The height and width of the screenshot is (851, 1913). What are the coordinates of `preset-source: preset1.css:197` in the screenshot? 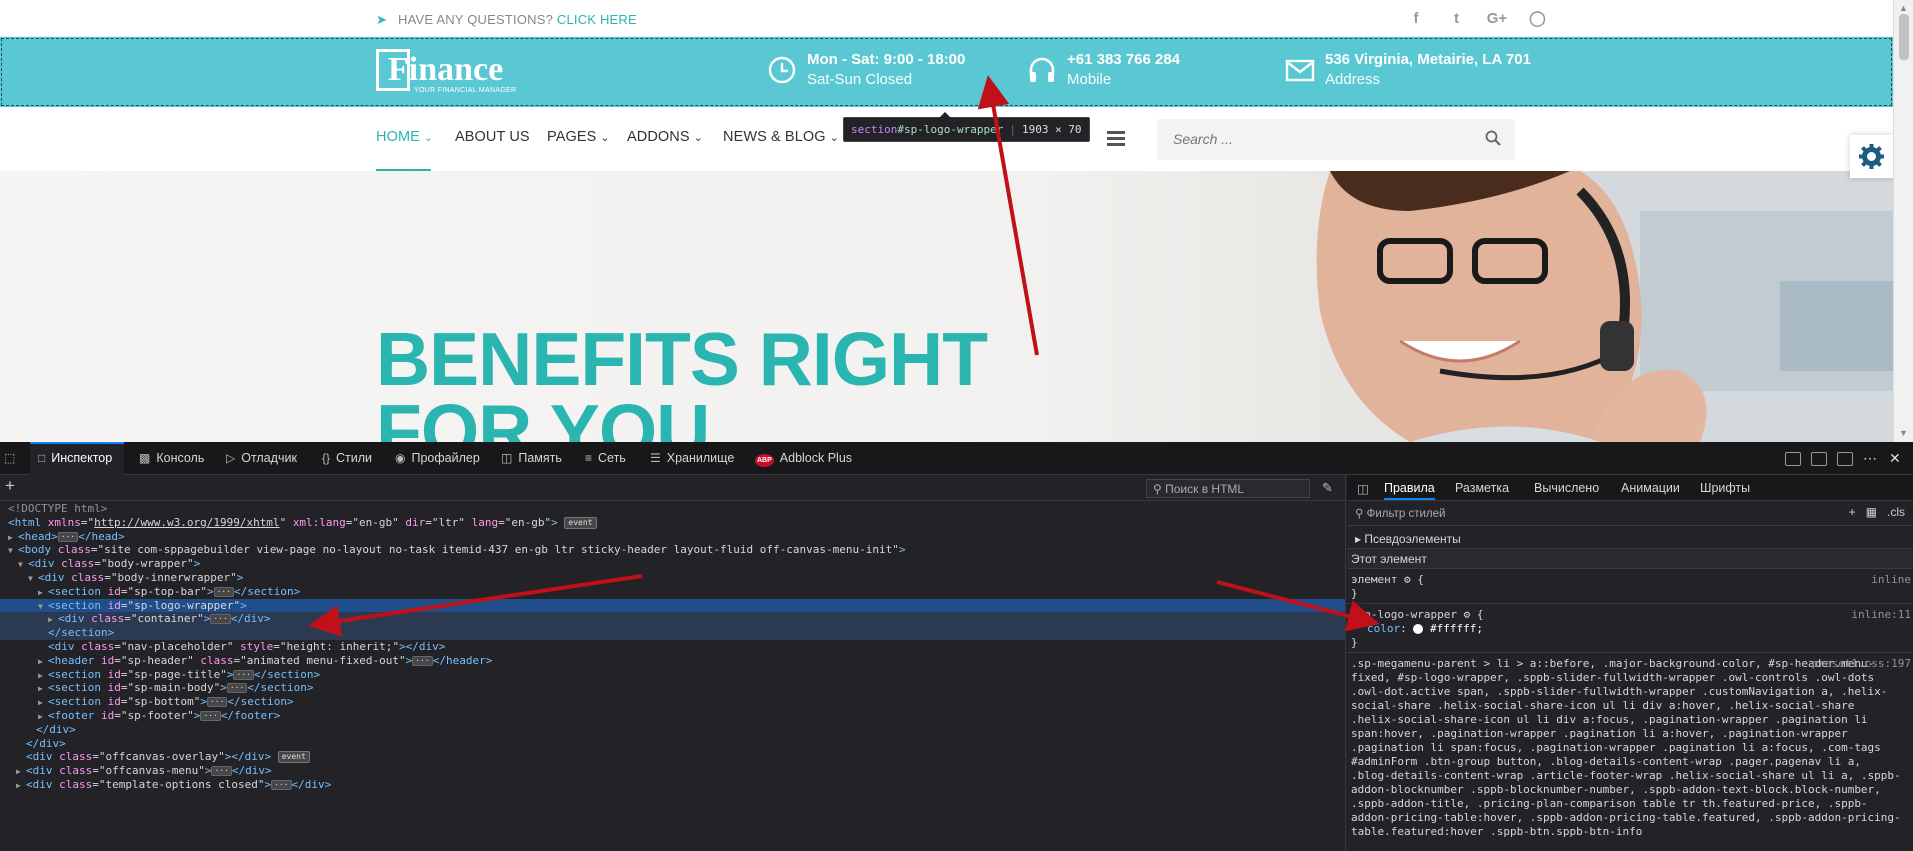 It's located at (1861, 664).